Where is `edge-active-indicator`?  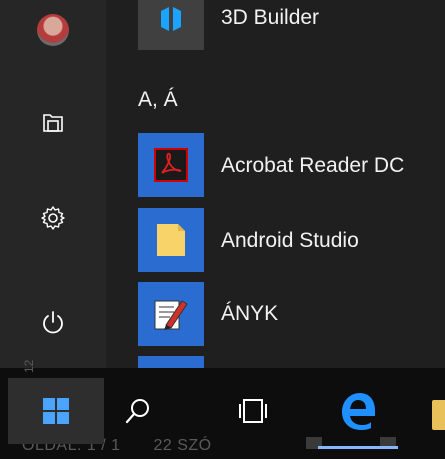
edge-active-indicator is located at coordinates (358, 447).